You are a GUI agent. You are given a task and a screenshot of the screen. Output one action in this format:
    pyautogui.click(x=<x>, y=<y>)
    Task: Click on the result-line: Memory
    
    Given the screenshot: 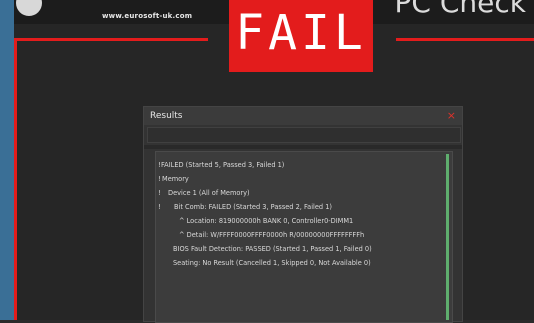 What is the action you would take?
    pyautogui.click(x=175, y=179)
    